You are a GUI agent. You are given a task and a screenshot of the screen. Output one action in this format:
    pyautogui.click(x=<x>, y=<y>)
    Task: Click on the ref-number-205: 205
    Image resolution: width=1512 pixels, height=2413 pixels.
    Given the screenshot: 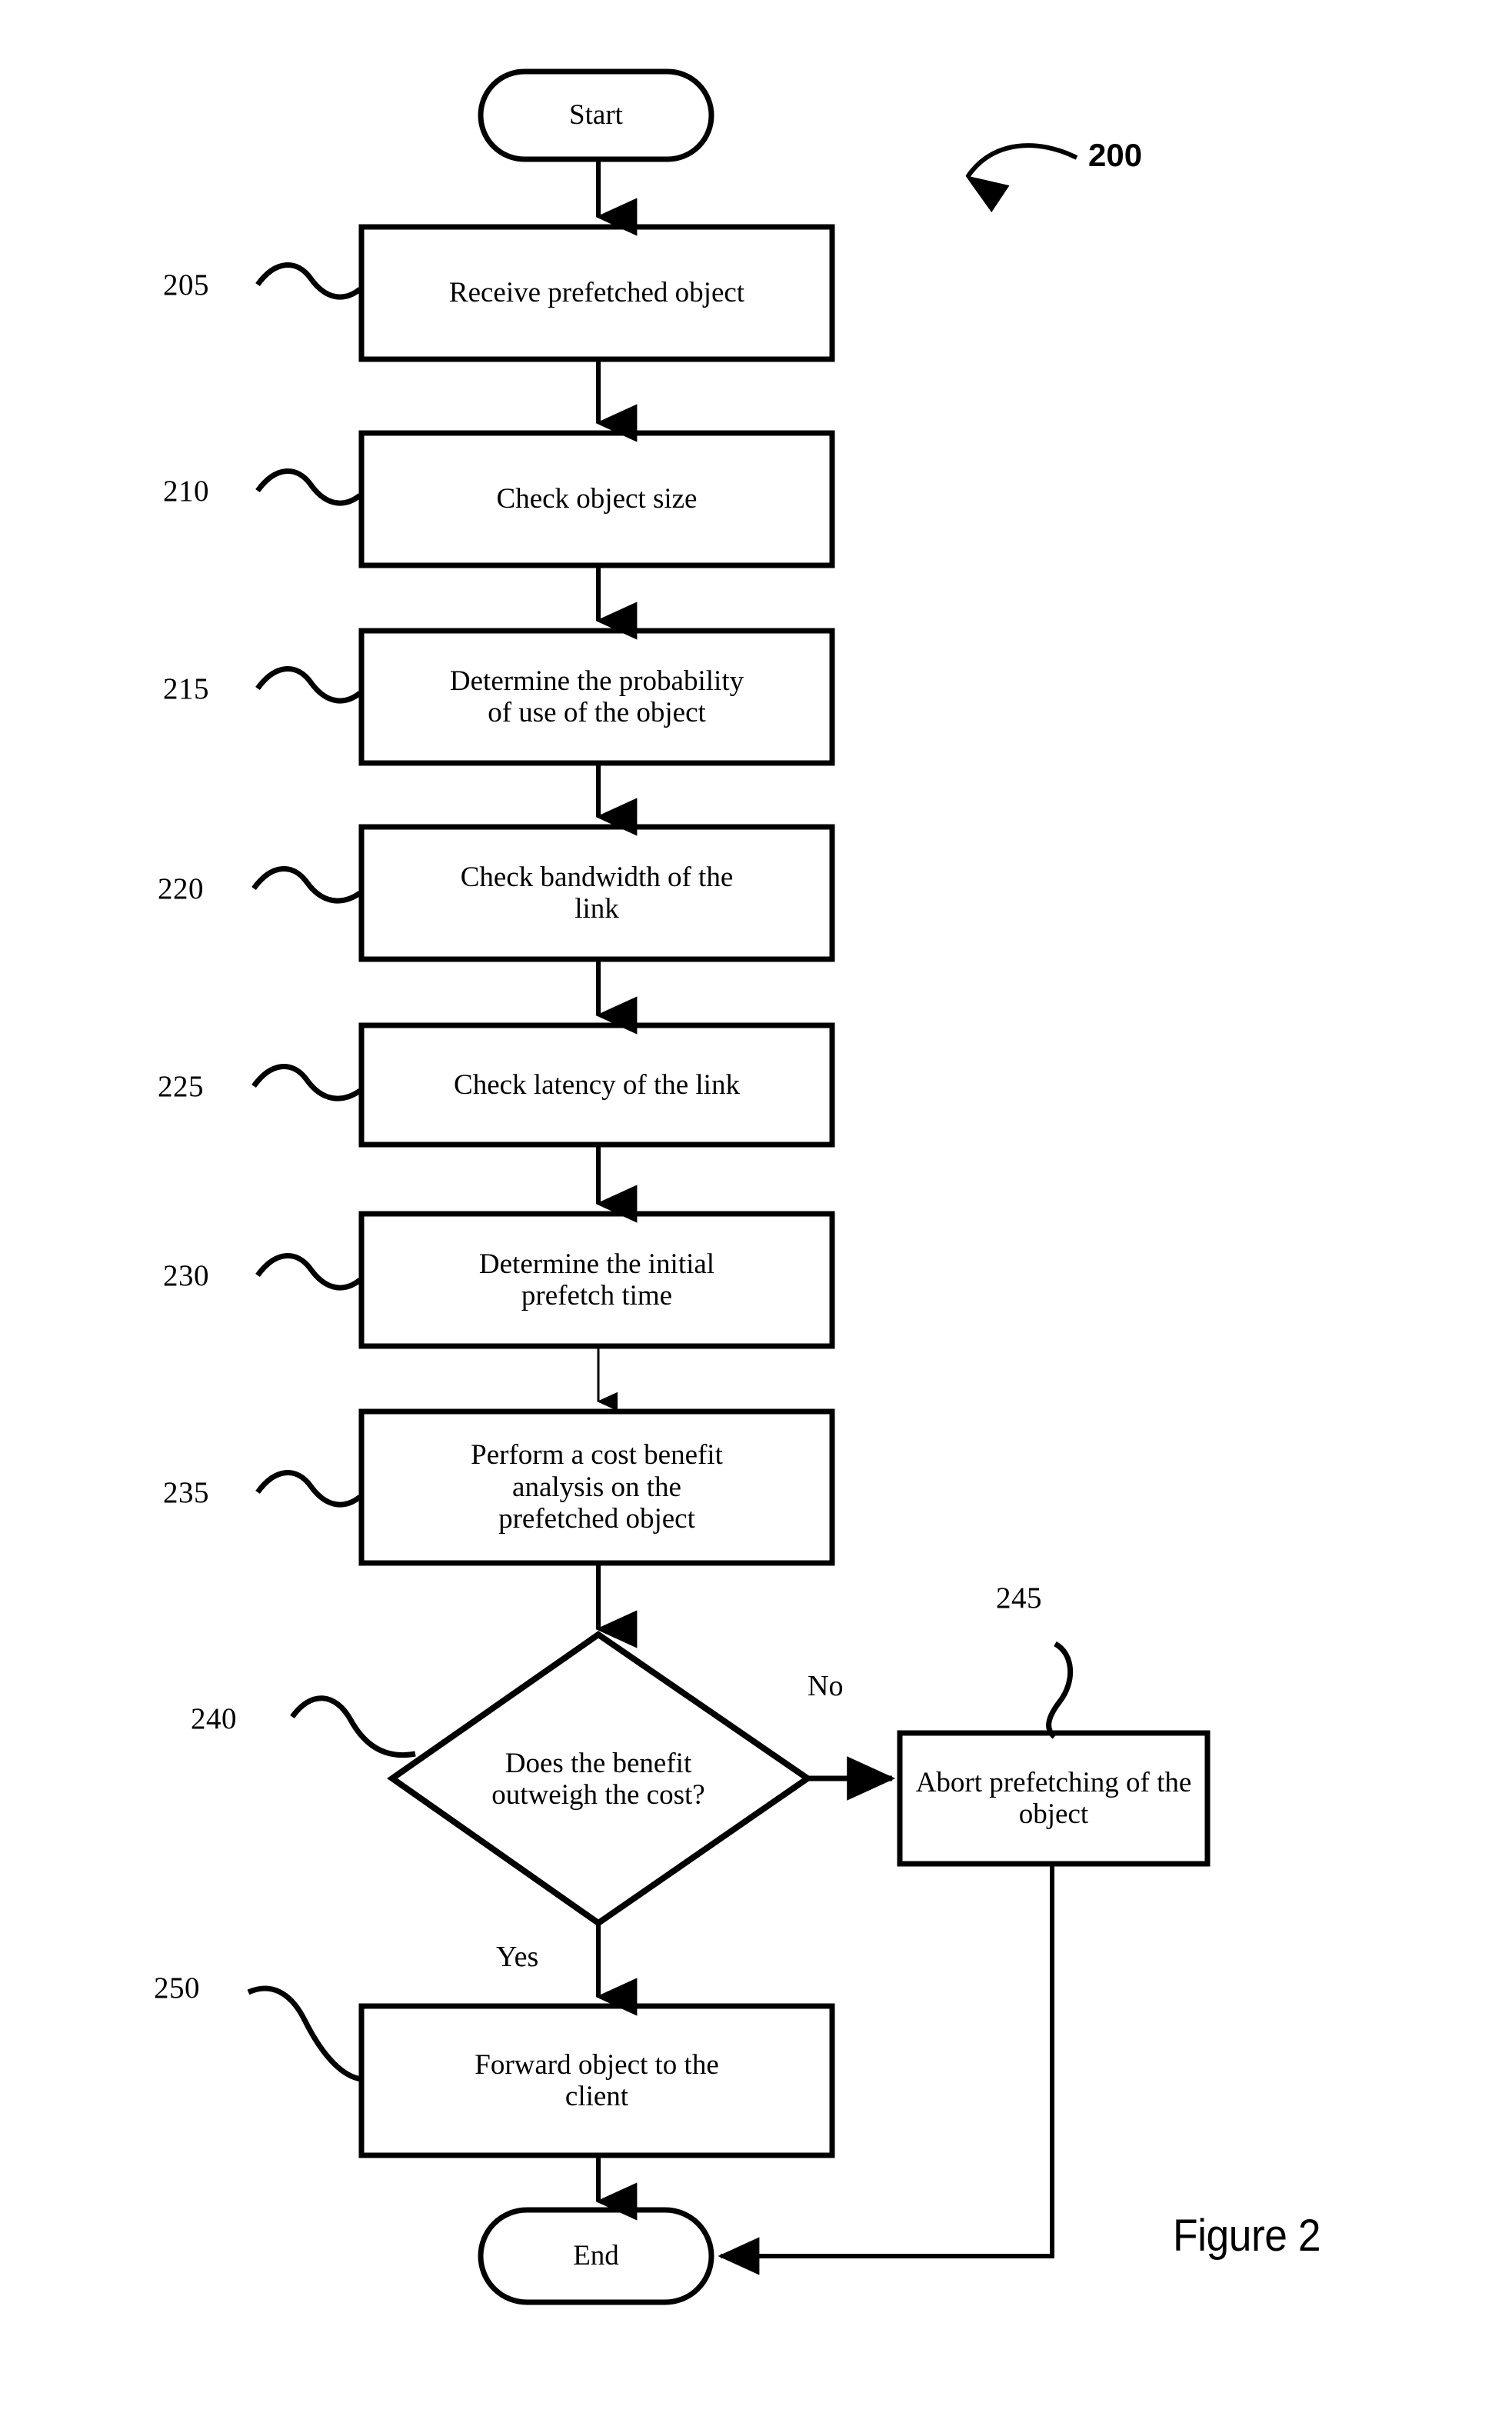 What is the action you would take?
    pyautogui.click(x=186, y=285)
    